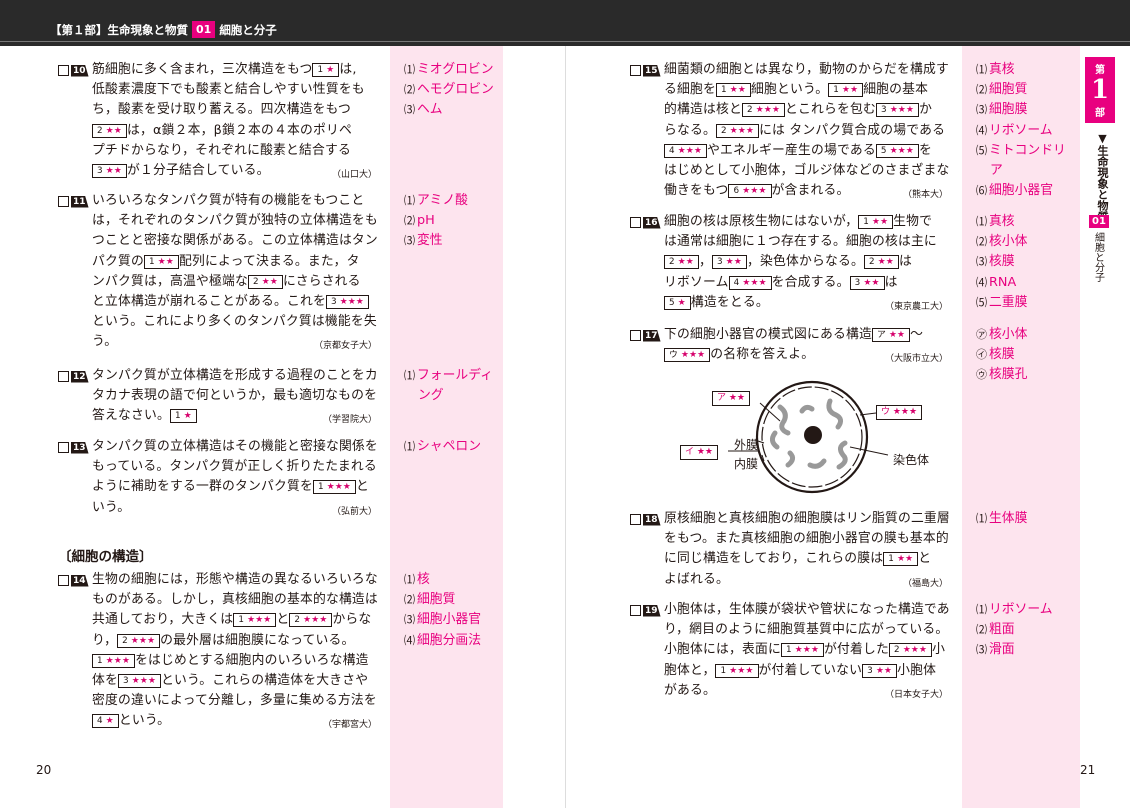  I want to click on q19-text-run: 胞体と，, so click(690, 670).